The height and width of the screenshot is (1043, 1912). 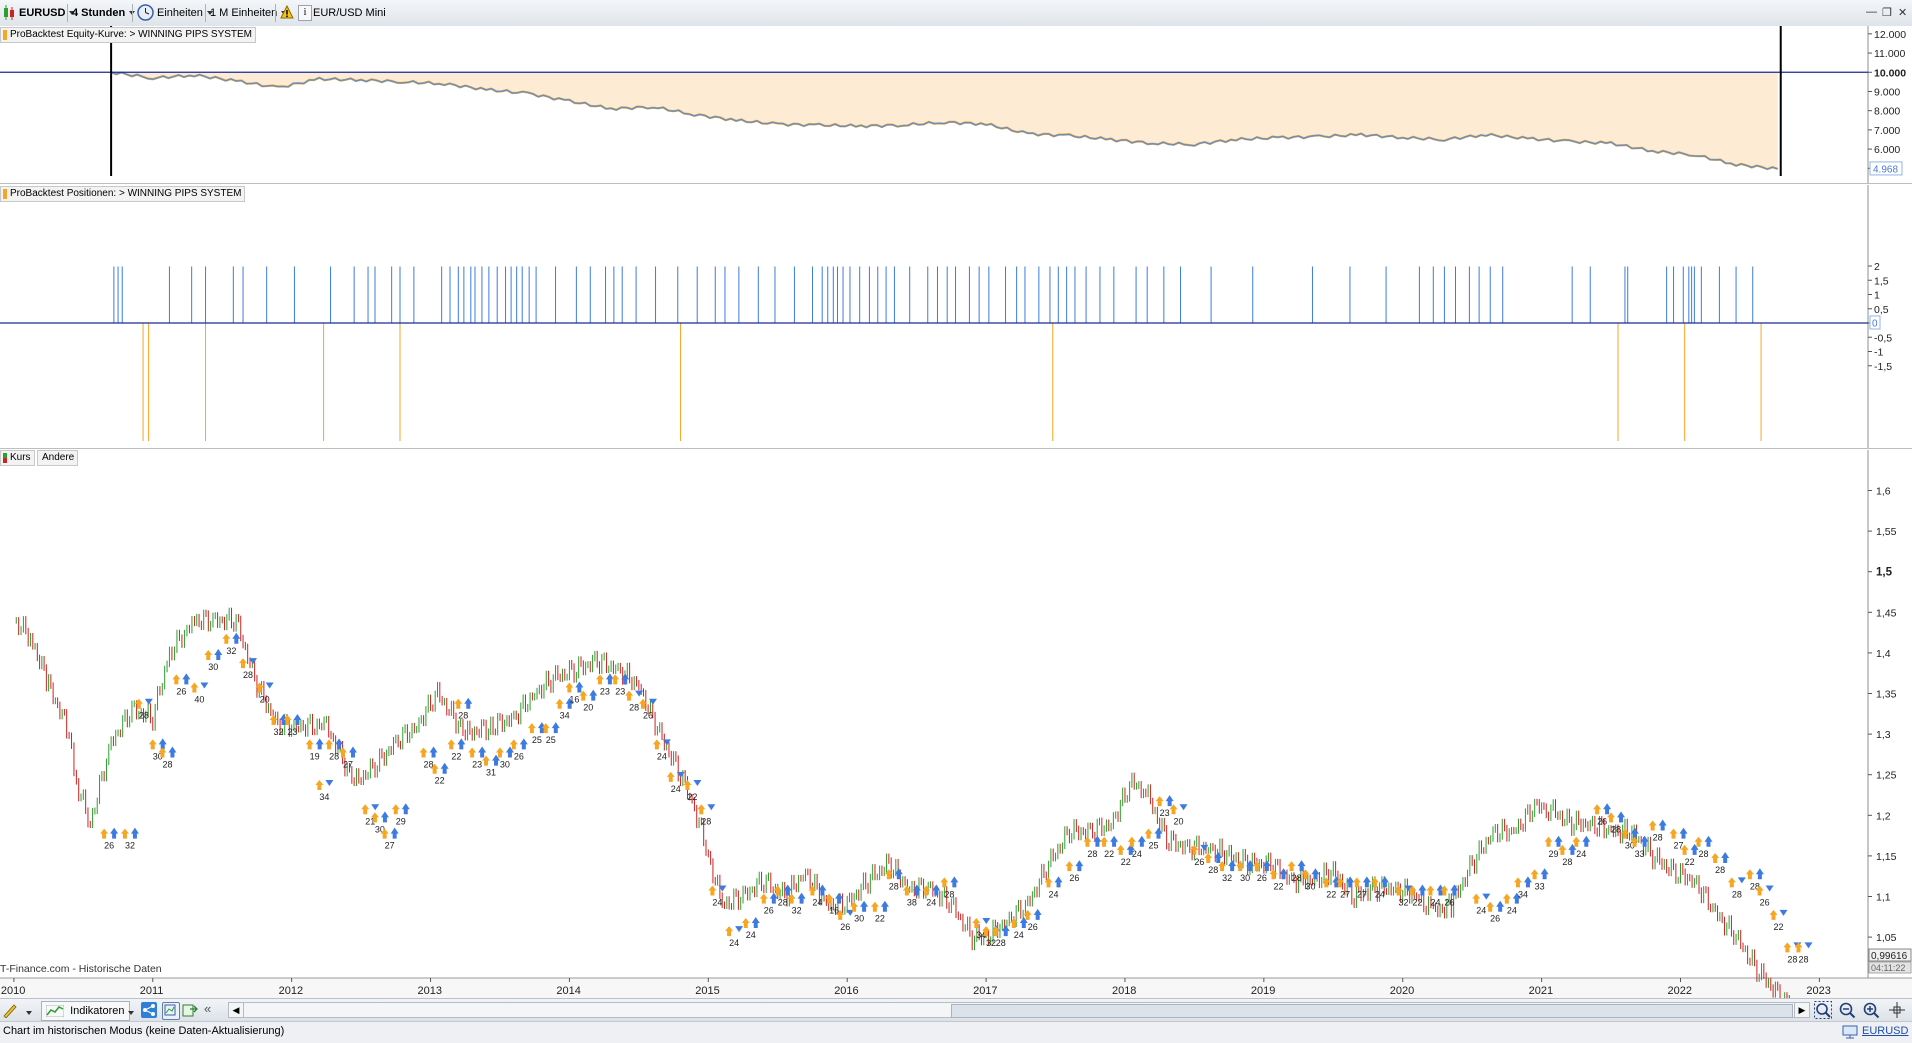 I want to click on zoom-out-icon, so click(x=1847, y=1011).